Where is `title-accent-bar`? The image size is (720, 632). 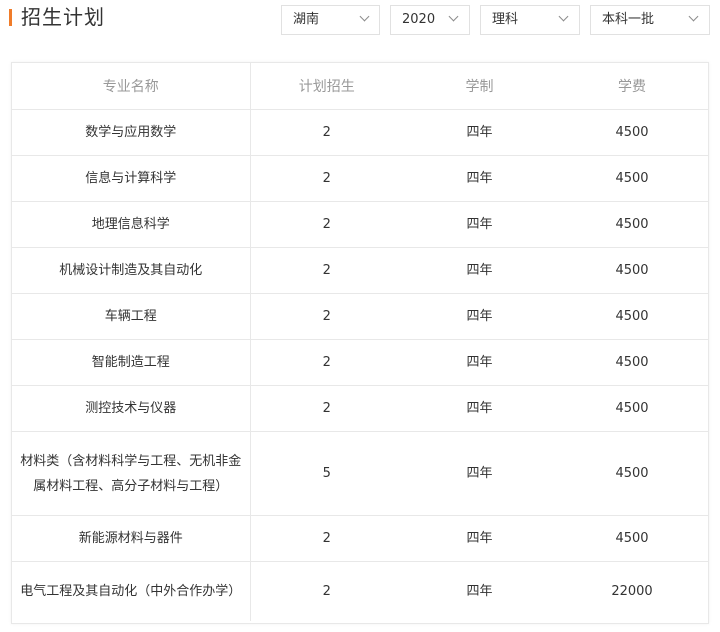
title-accent-bar is located at coordinates (10, 17).